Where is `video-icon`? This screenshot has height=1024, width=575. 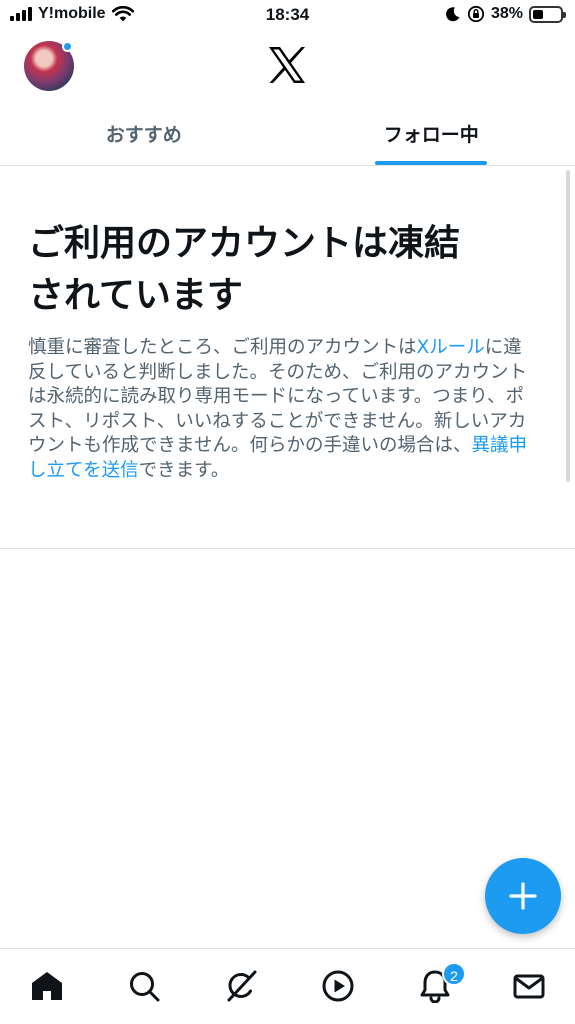
video-icon is located at coordinates (338, 986).